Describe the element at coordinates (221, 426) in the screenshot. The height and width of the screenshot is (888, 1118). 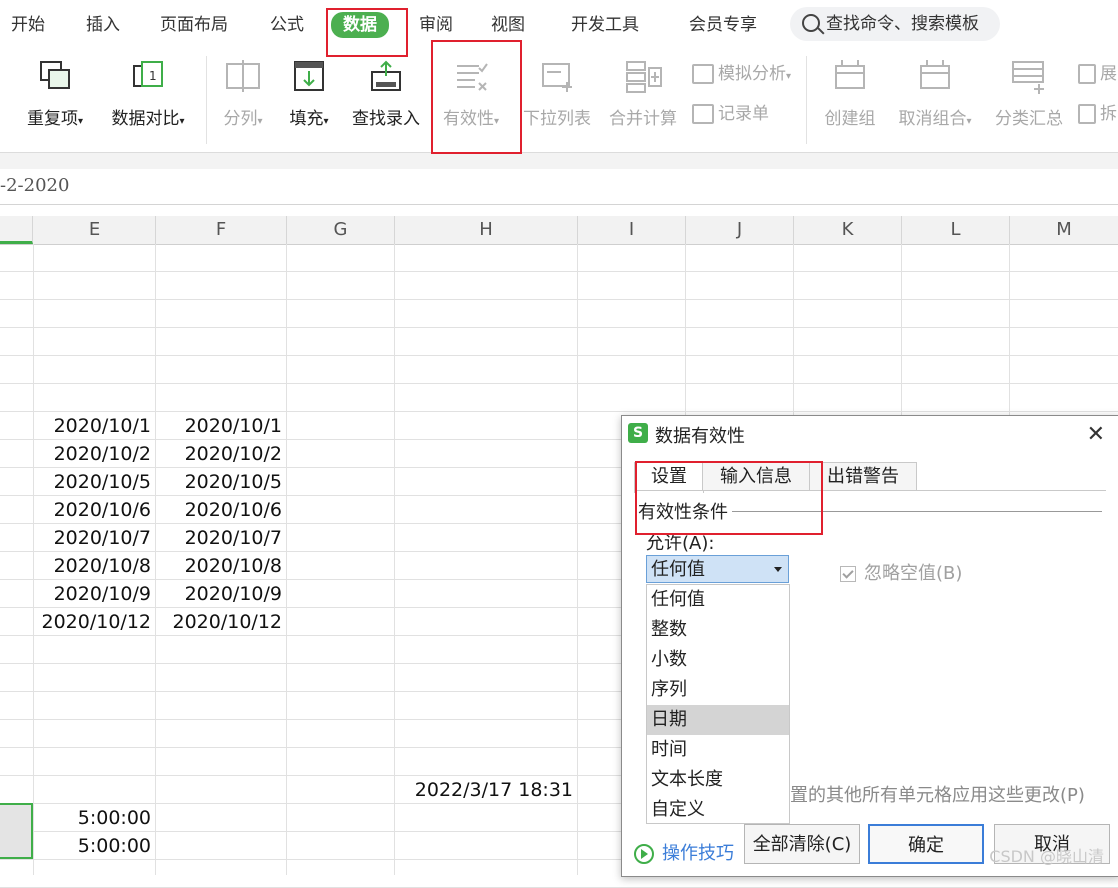
I see `cell-f7: 2020/10/1` at that location.